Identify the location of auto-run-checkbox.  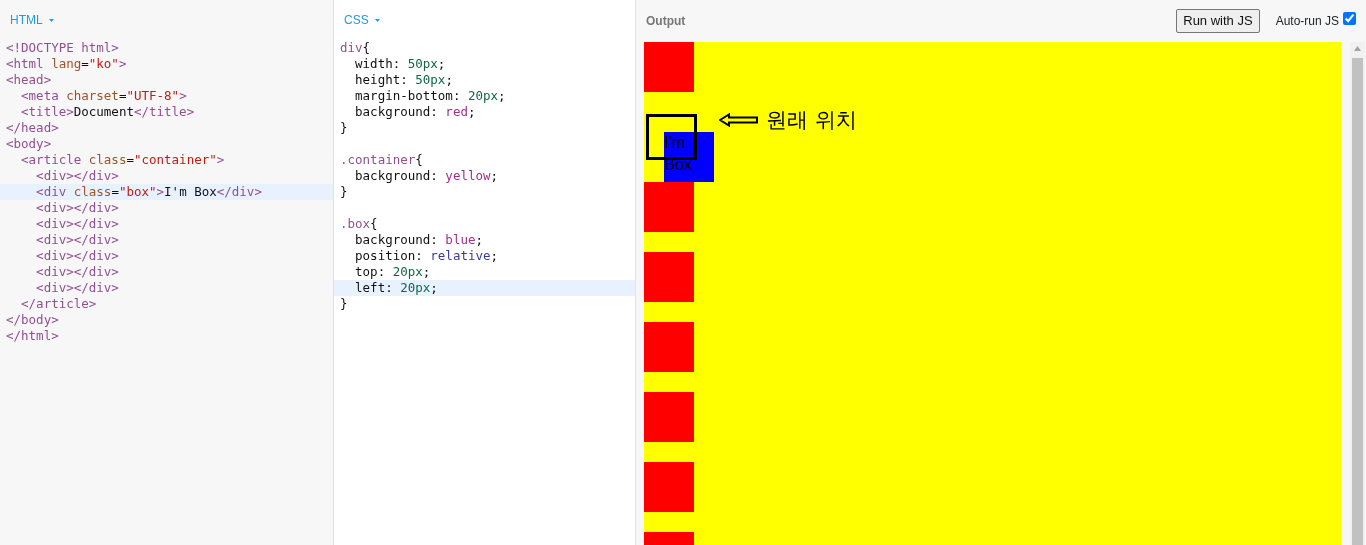
(1349, 18).